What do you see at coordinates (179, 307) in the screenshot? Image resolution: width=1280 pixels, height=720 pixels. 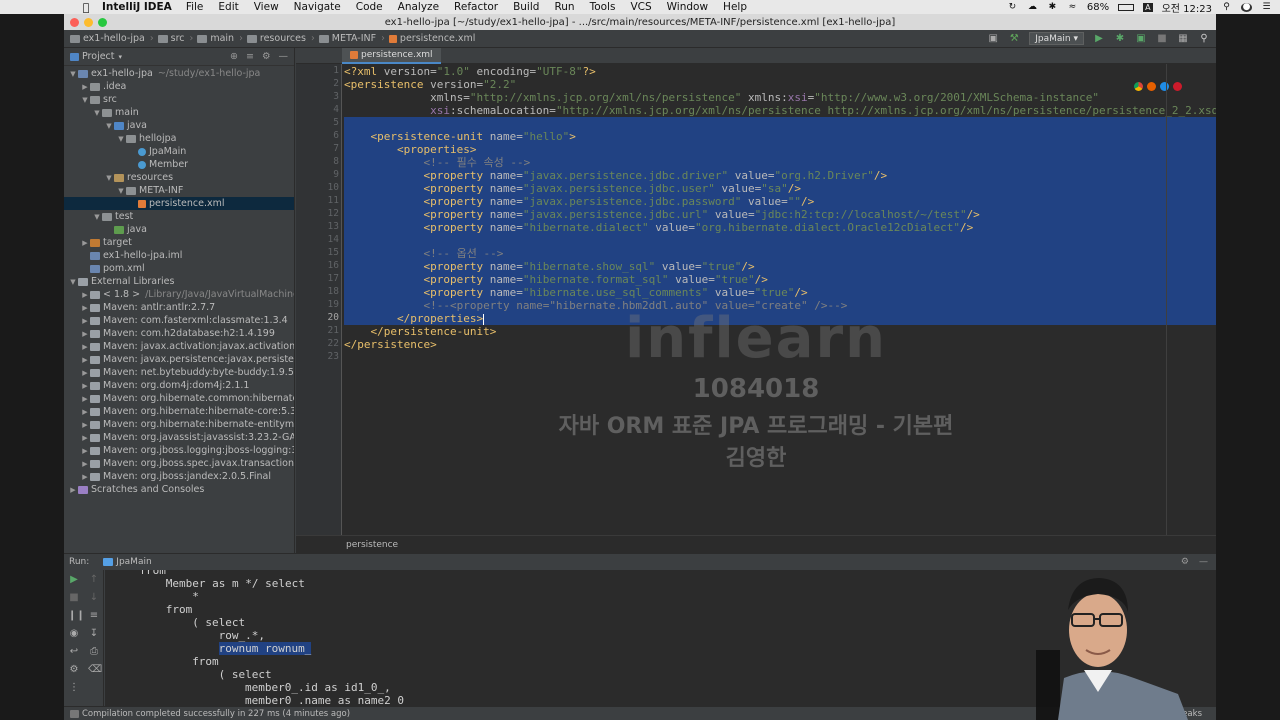 I see `tree-item: ▶ Maven: antlr:antlr:2.7.7` at bounding box center [179, 307].